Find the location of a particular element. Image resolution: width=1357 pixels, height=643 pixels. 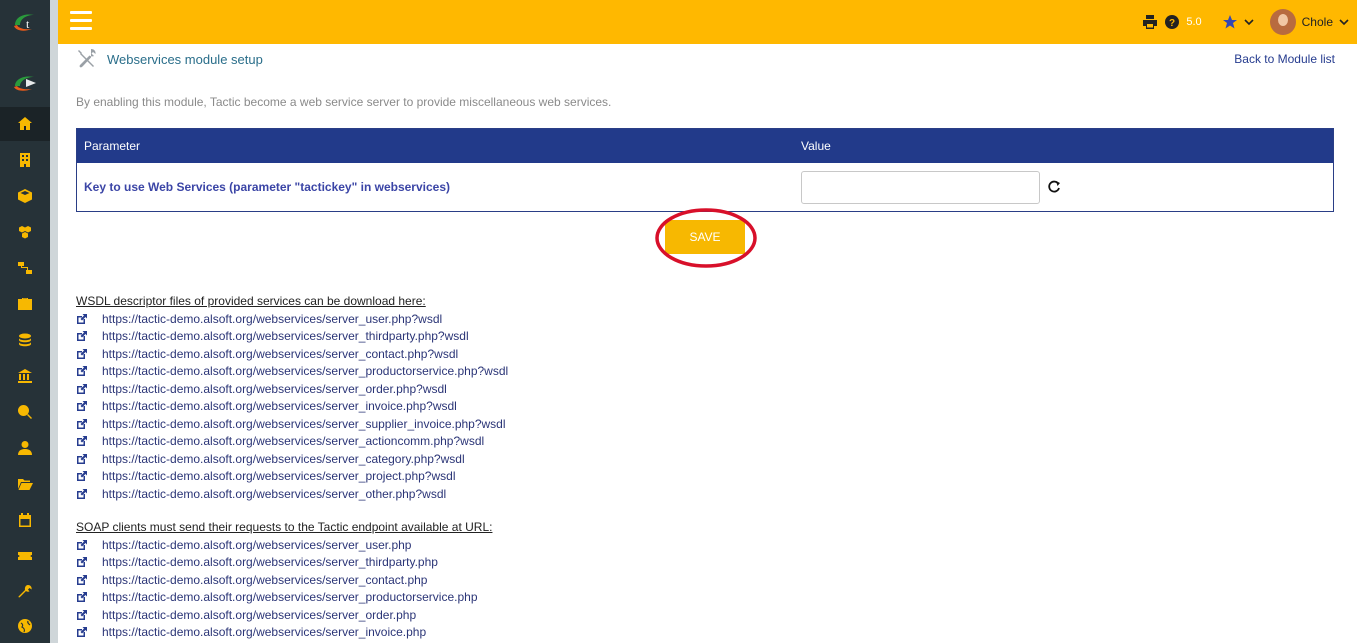

sidebar-item-hierarchy is located at coordinates (25, 268).